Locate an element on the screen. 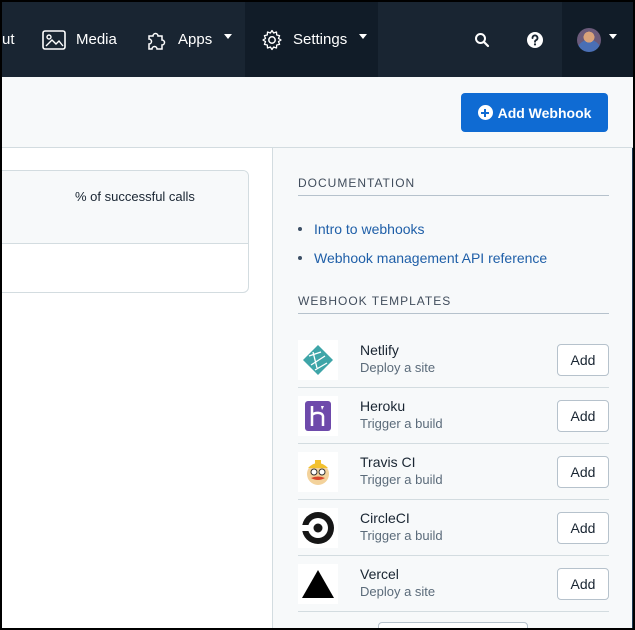  webhooks-table: % of successful calls is located at coordinates (125, 231).